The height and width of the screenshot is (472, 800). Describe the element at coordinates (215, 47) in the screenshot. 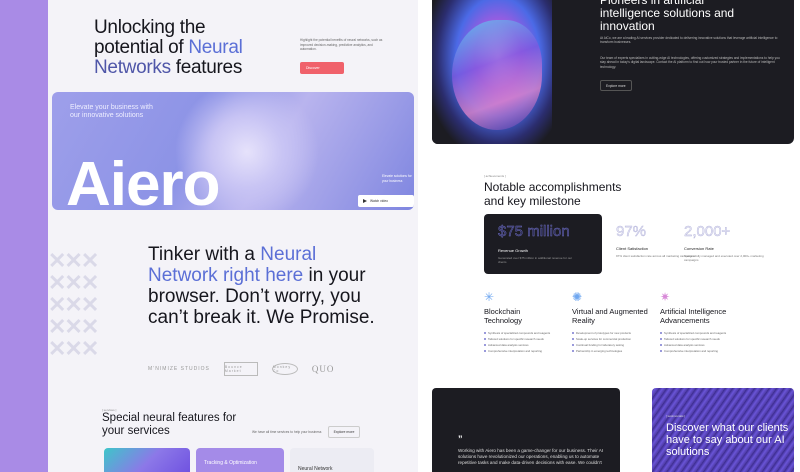

I see `hero-line-2b: Neural` at that location.